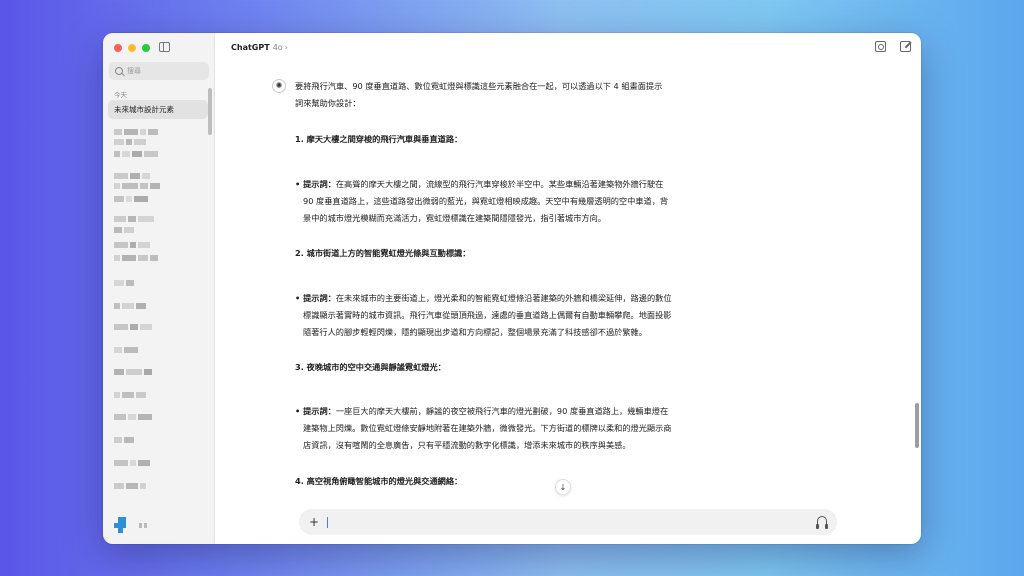 The image size is (1024, 576). I want to click on window-controls, so click(132, 48).